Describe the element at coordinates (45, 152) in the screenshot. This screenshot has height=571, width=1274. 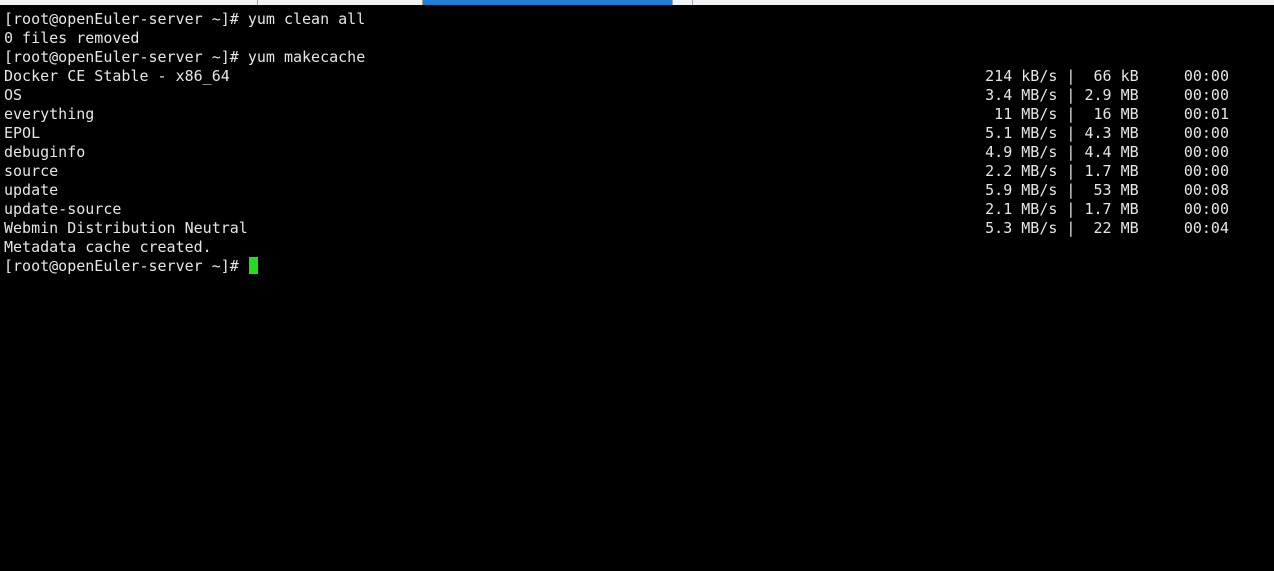
I see `repo-name: debuginfo` at that location.